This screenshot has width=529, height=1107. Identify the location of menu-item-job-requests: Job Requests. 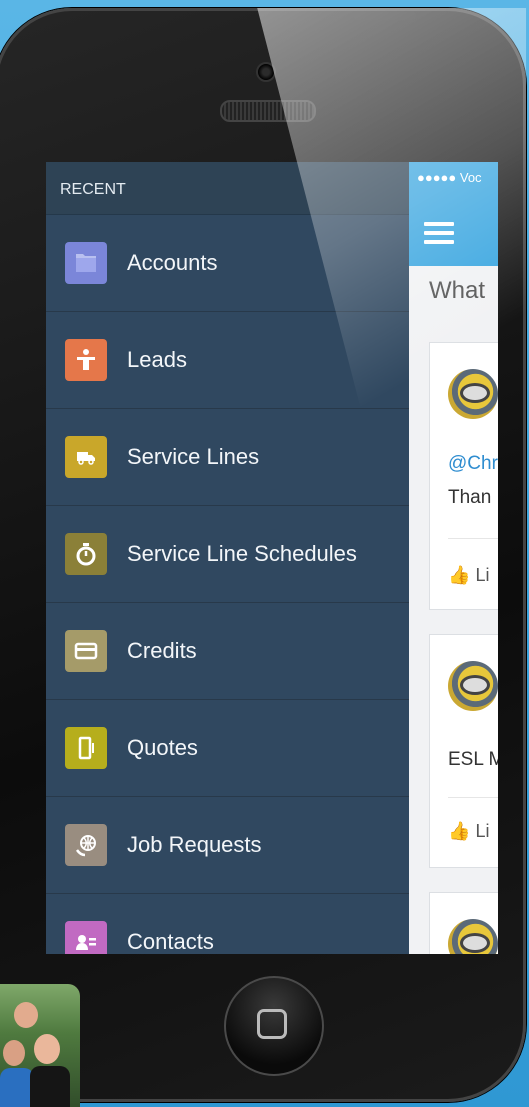
(227, 845).